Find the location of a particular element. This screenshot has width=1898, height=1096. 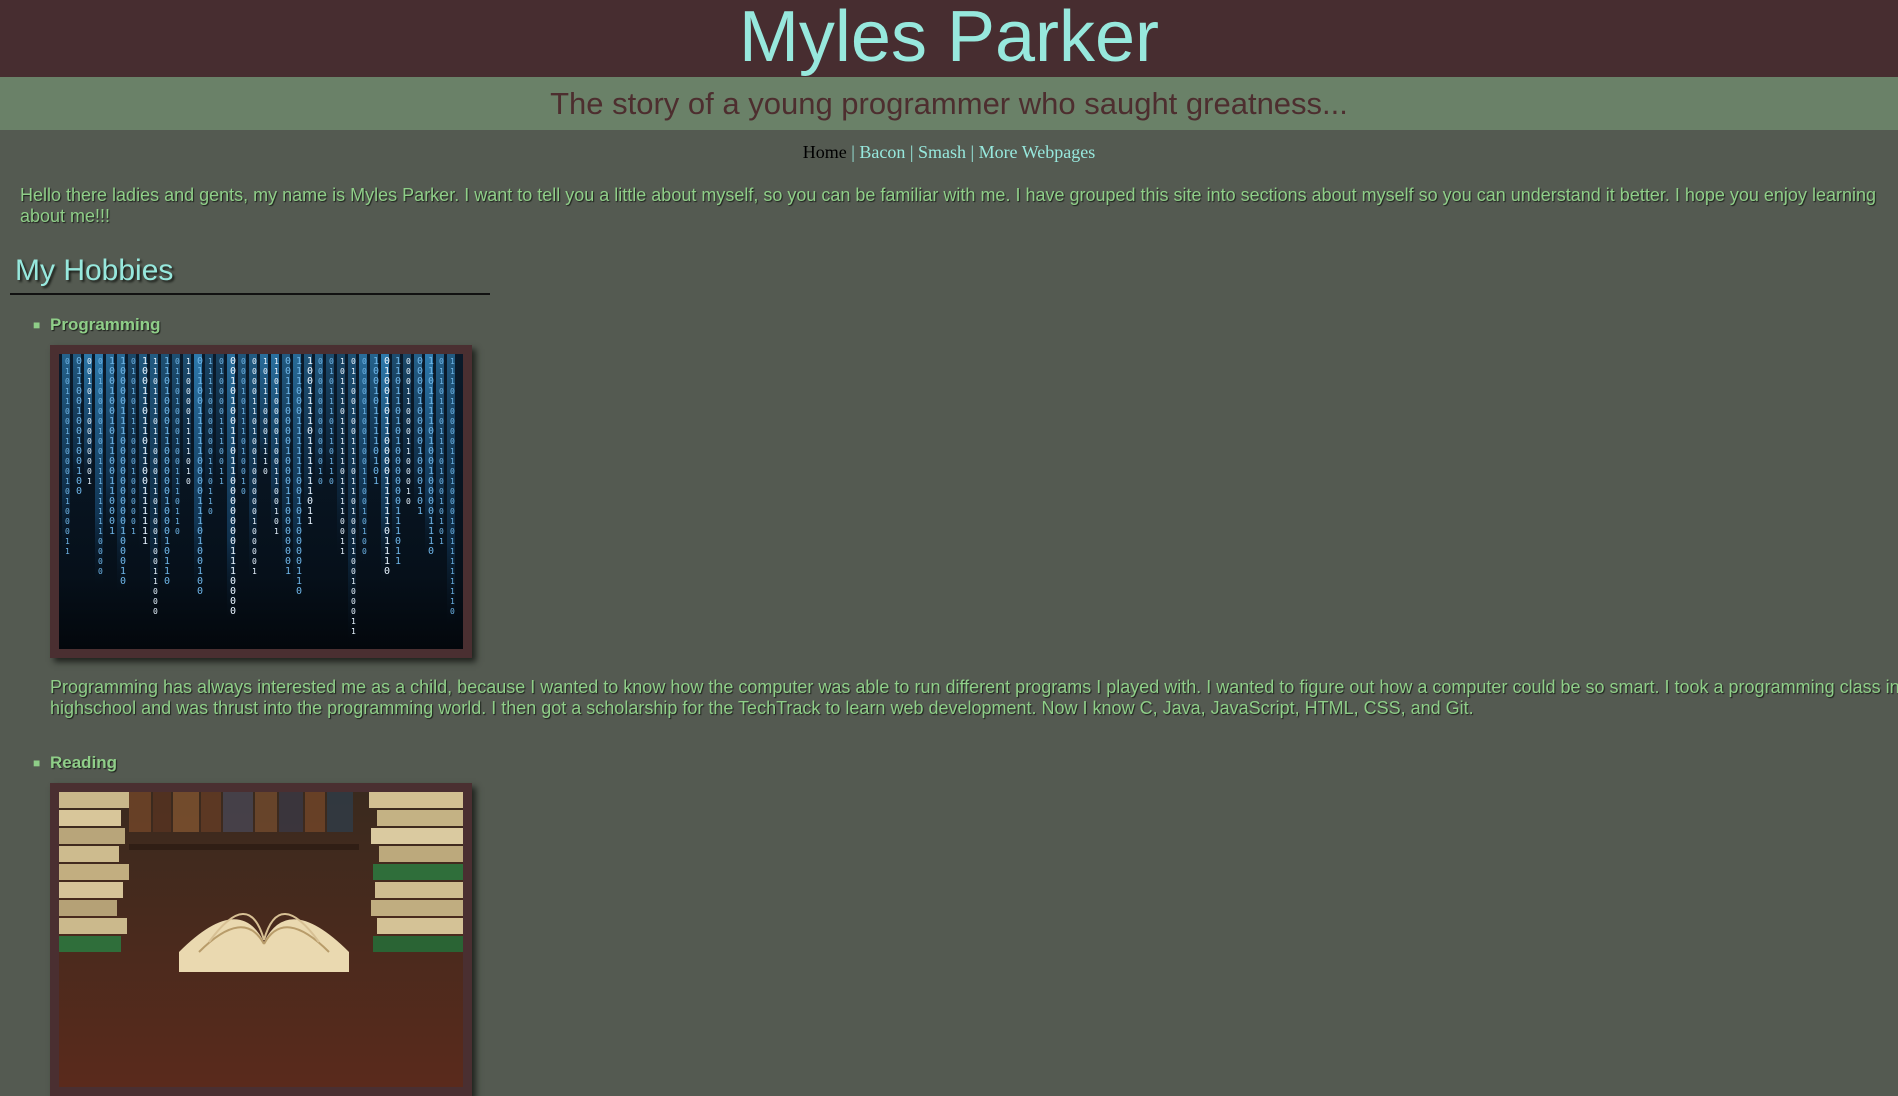

svg-text: 0011100001000110000001 is located at coordinates (288, 466).